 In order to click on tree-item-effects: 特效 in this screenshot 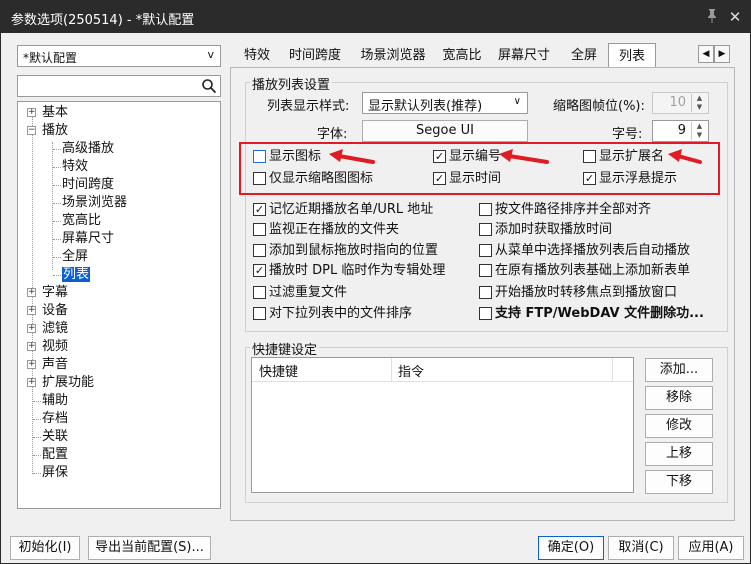, I will do `click(75, 167)`.